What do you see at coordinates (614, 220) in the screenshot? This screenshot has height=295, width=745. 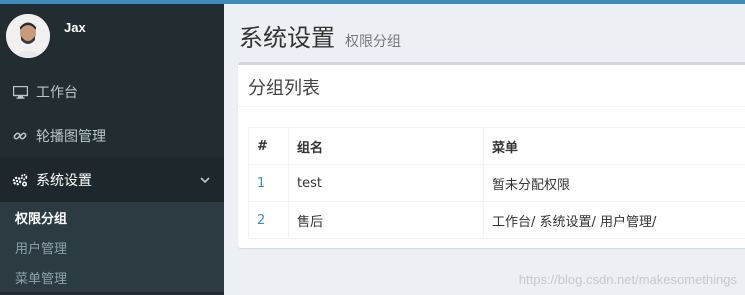 I see `row-menu: 工作台/ 系统设置/ 用户管理/` at bounding box center [614, 220].